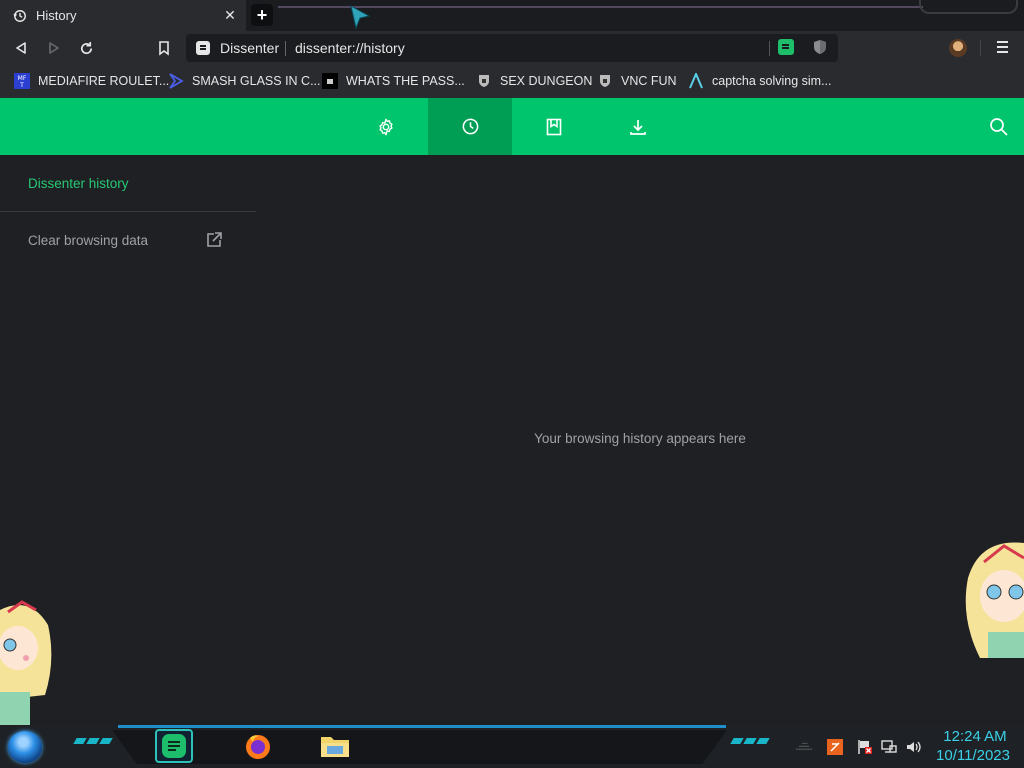  Describe the element at coordinates (769, 48) in the screenshot. I see `url-divider` at that location.